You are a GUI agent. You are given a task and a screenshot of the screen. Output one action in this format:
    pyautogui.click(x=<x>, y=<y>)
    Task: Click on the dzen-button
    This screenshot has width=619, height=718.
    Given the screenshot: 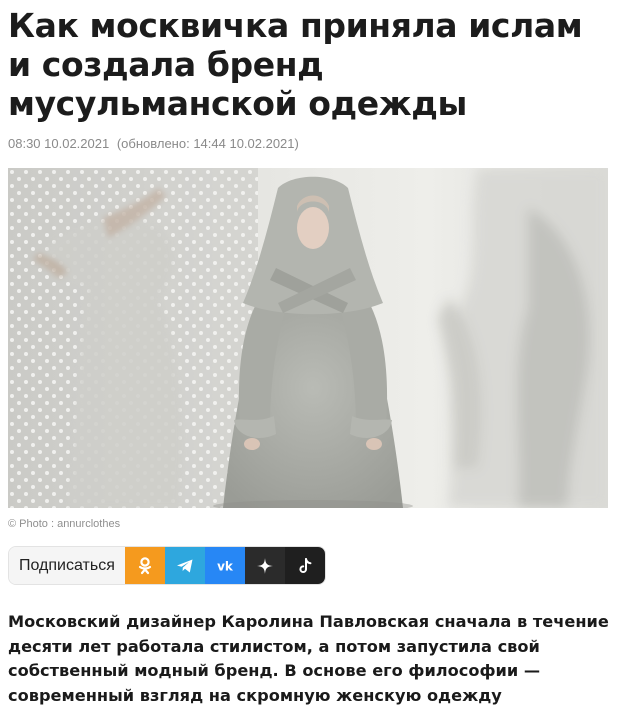 What is the action you would take?
    pyautogui.click(x=264, y=565)
    